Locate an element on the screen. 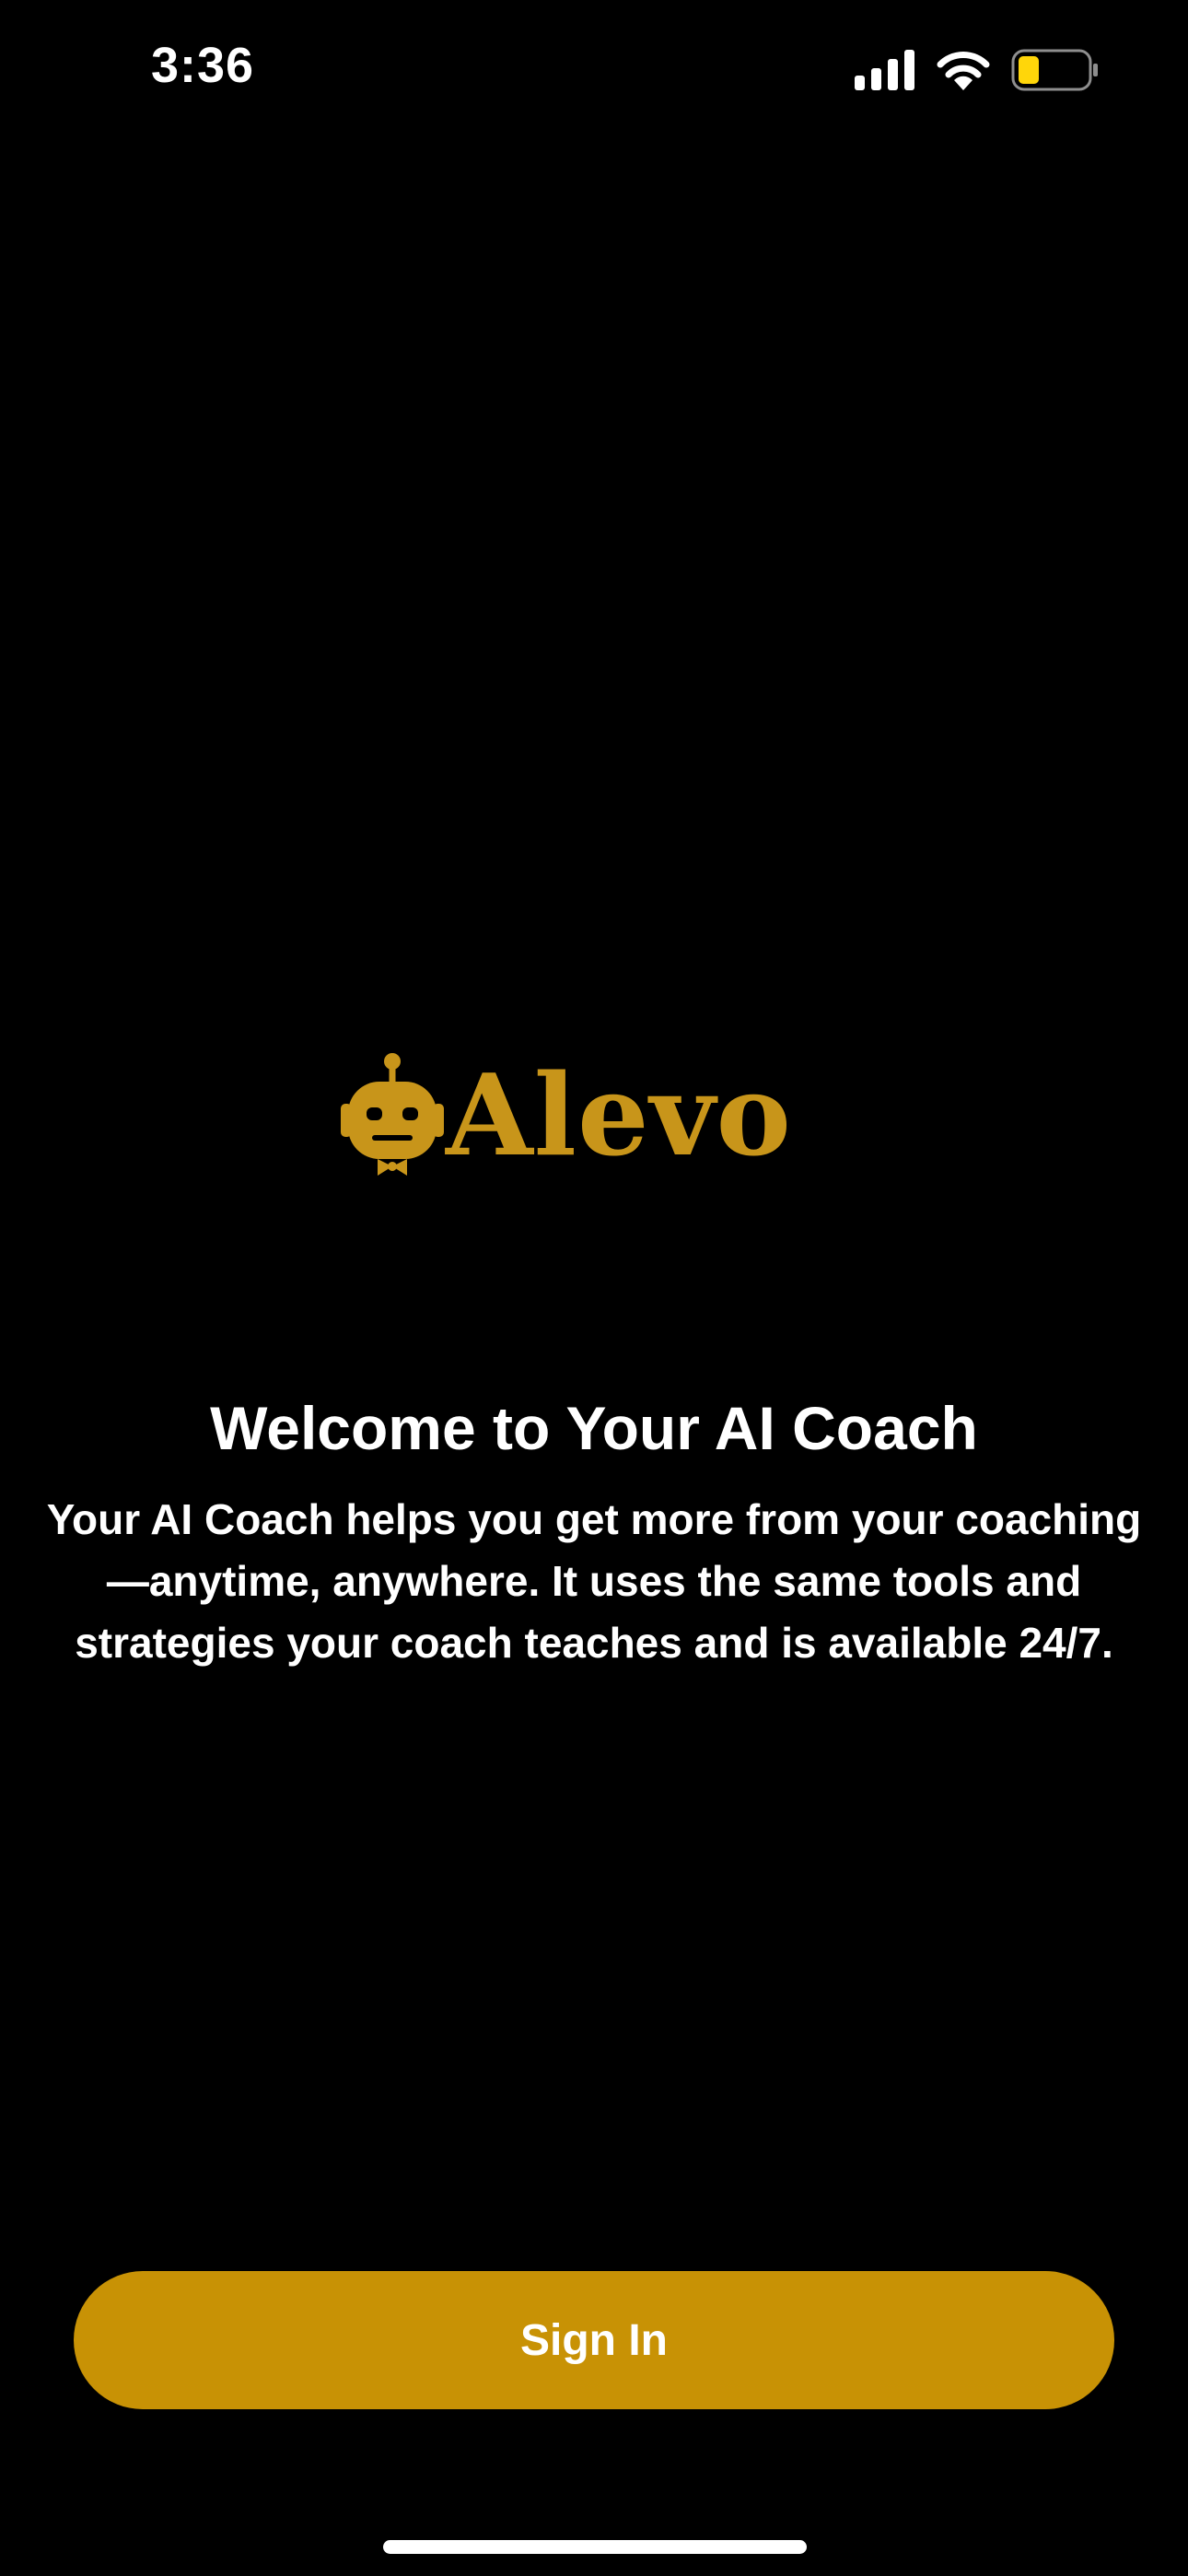  status-bar: 3:36 is located at coordinates (594, 69).